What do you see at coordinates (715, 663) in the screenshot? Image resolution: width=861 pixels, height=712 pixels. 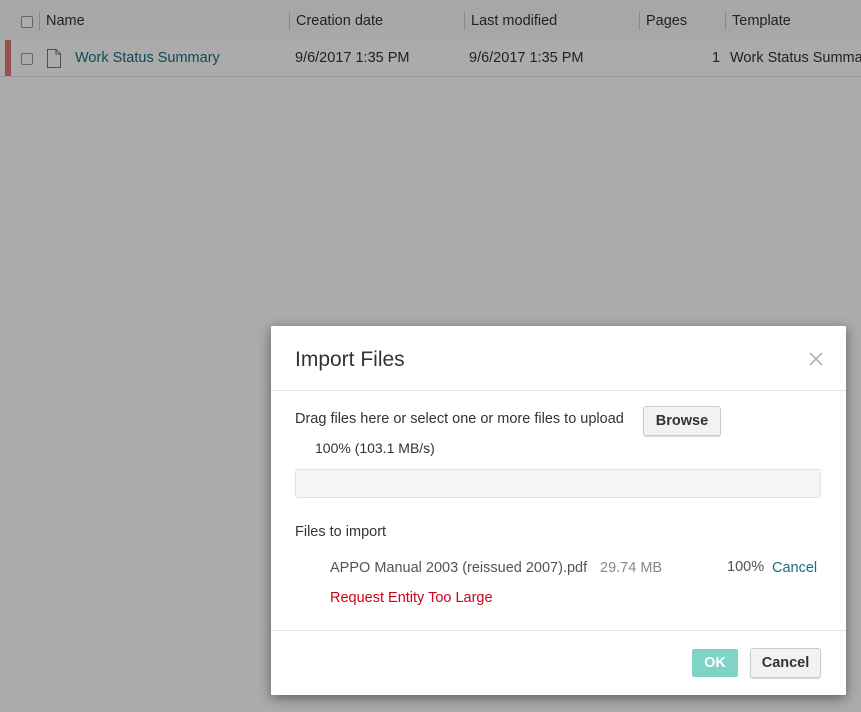 I see `ok-button: OK` at bounding box center [715, 663].